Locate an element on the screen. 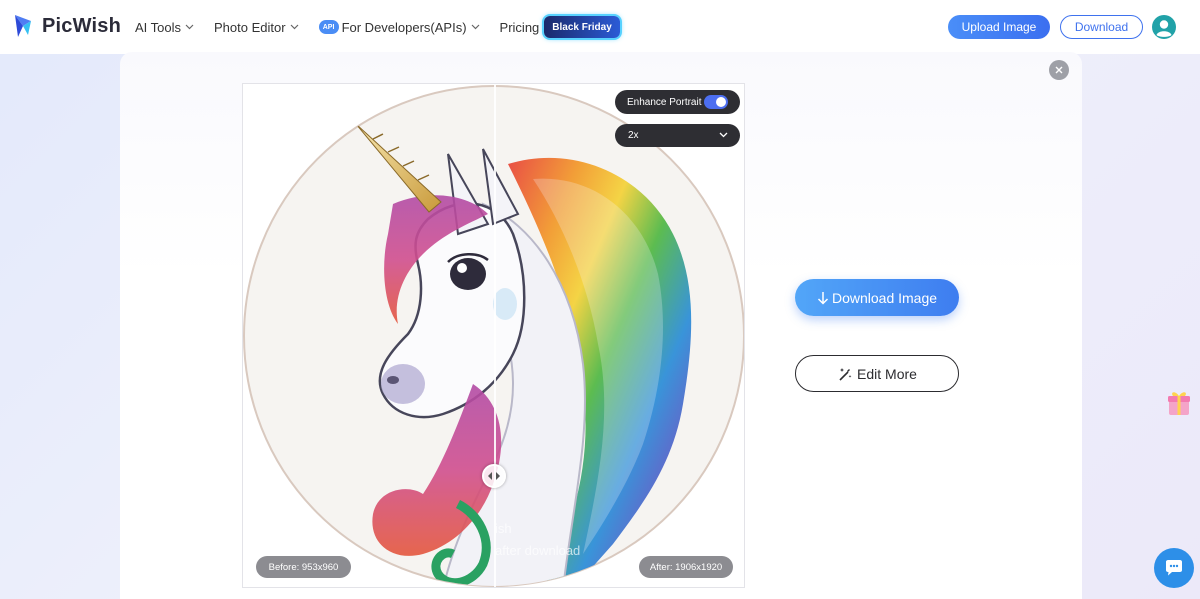 This screenshot has width=1200, height=599. close-icon is located at coordinates (1059, 70).